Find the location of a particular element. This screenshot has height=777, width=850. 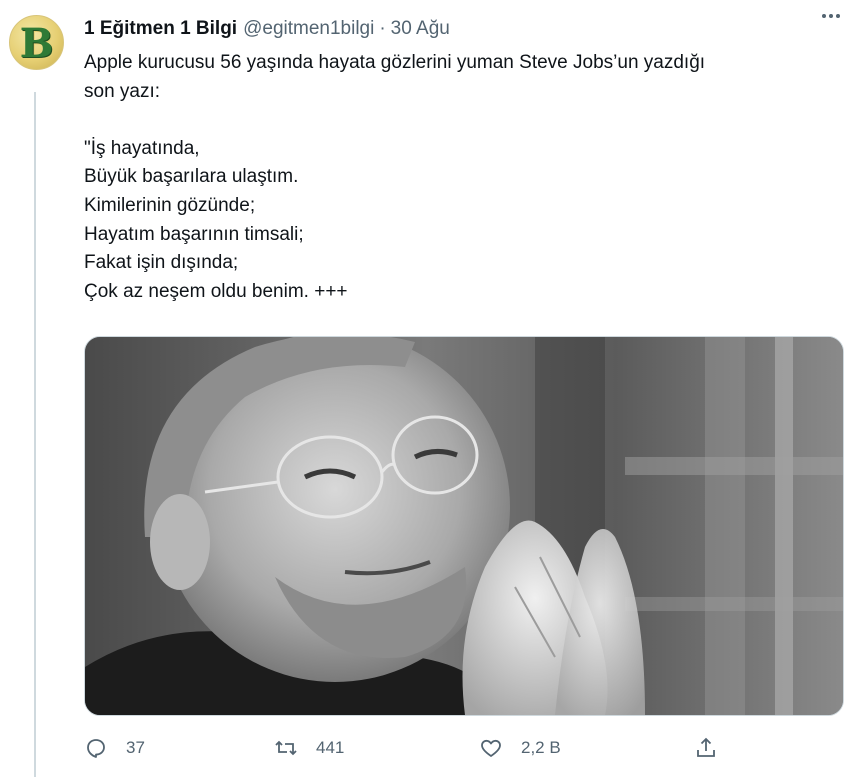

like-count: 2,2 B is located at coordinates (541, 747).